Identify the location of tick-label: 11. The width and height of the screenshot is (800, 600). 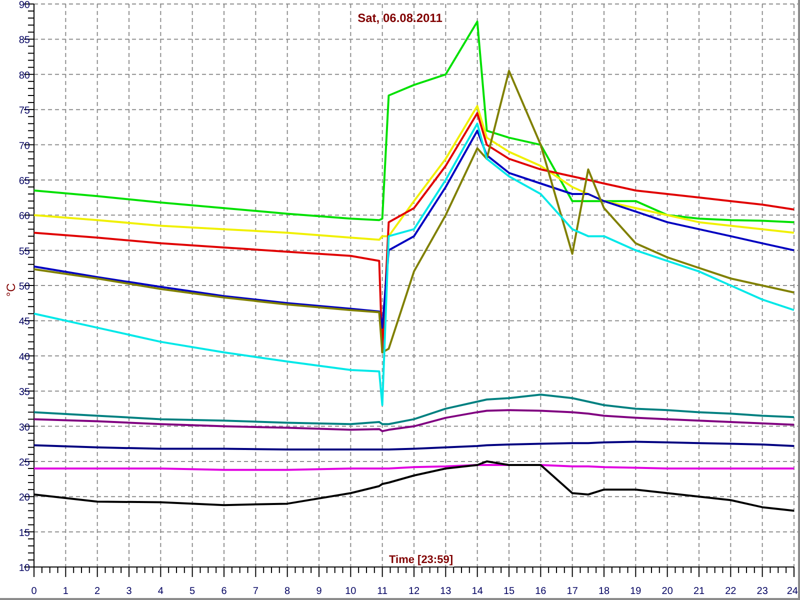
(382, 591).